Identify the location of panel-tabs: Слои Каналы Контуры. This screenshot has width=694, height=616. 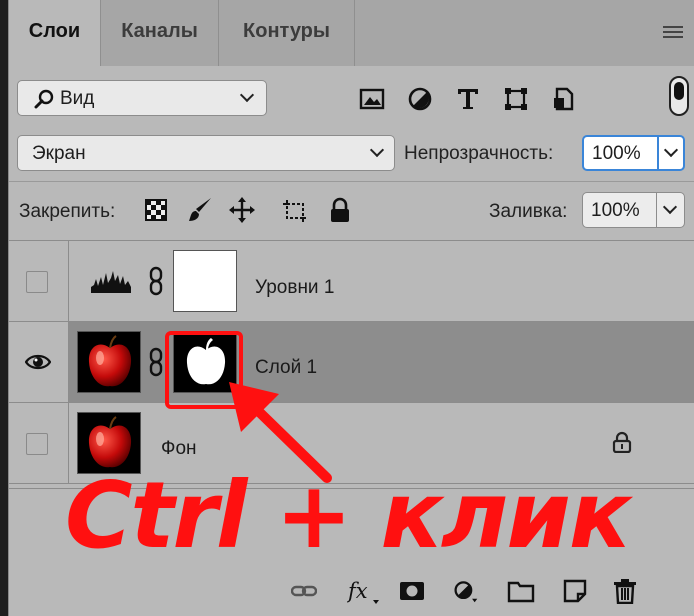
(351, 33).